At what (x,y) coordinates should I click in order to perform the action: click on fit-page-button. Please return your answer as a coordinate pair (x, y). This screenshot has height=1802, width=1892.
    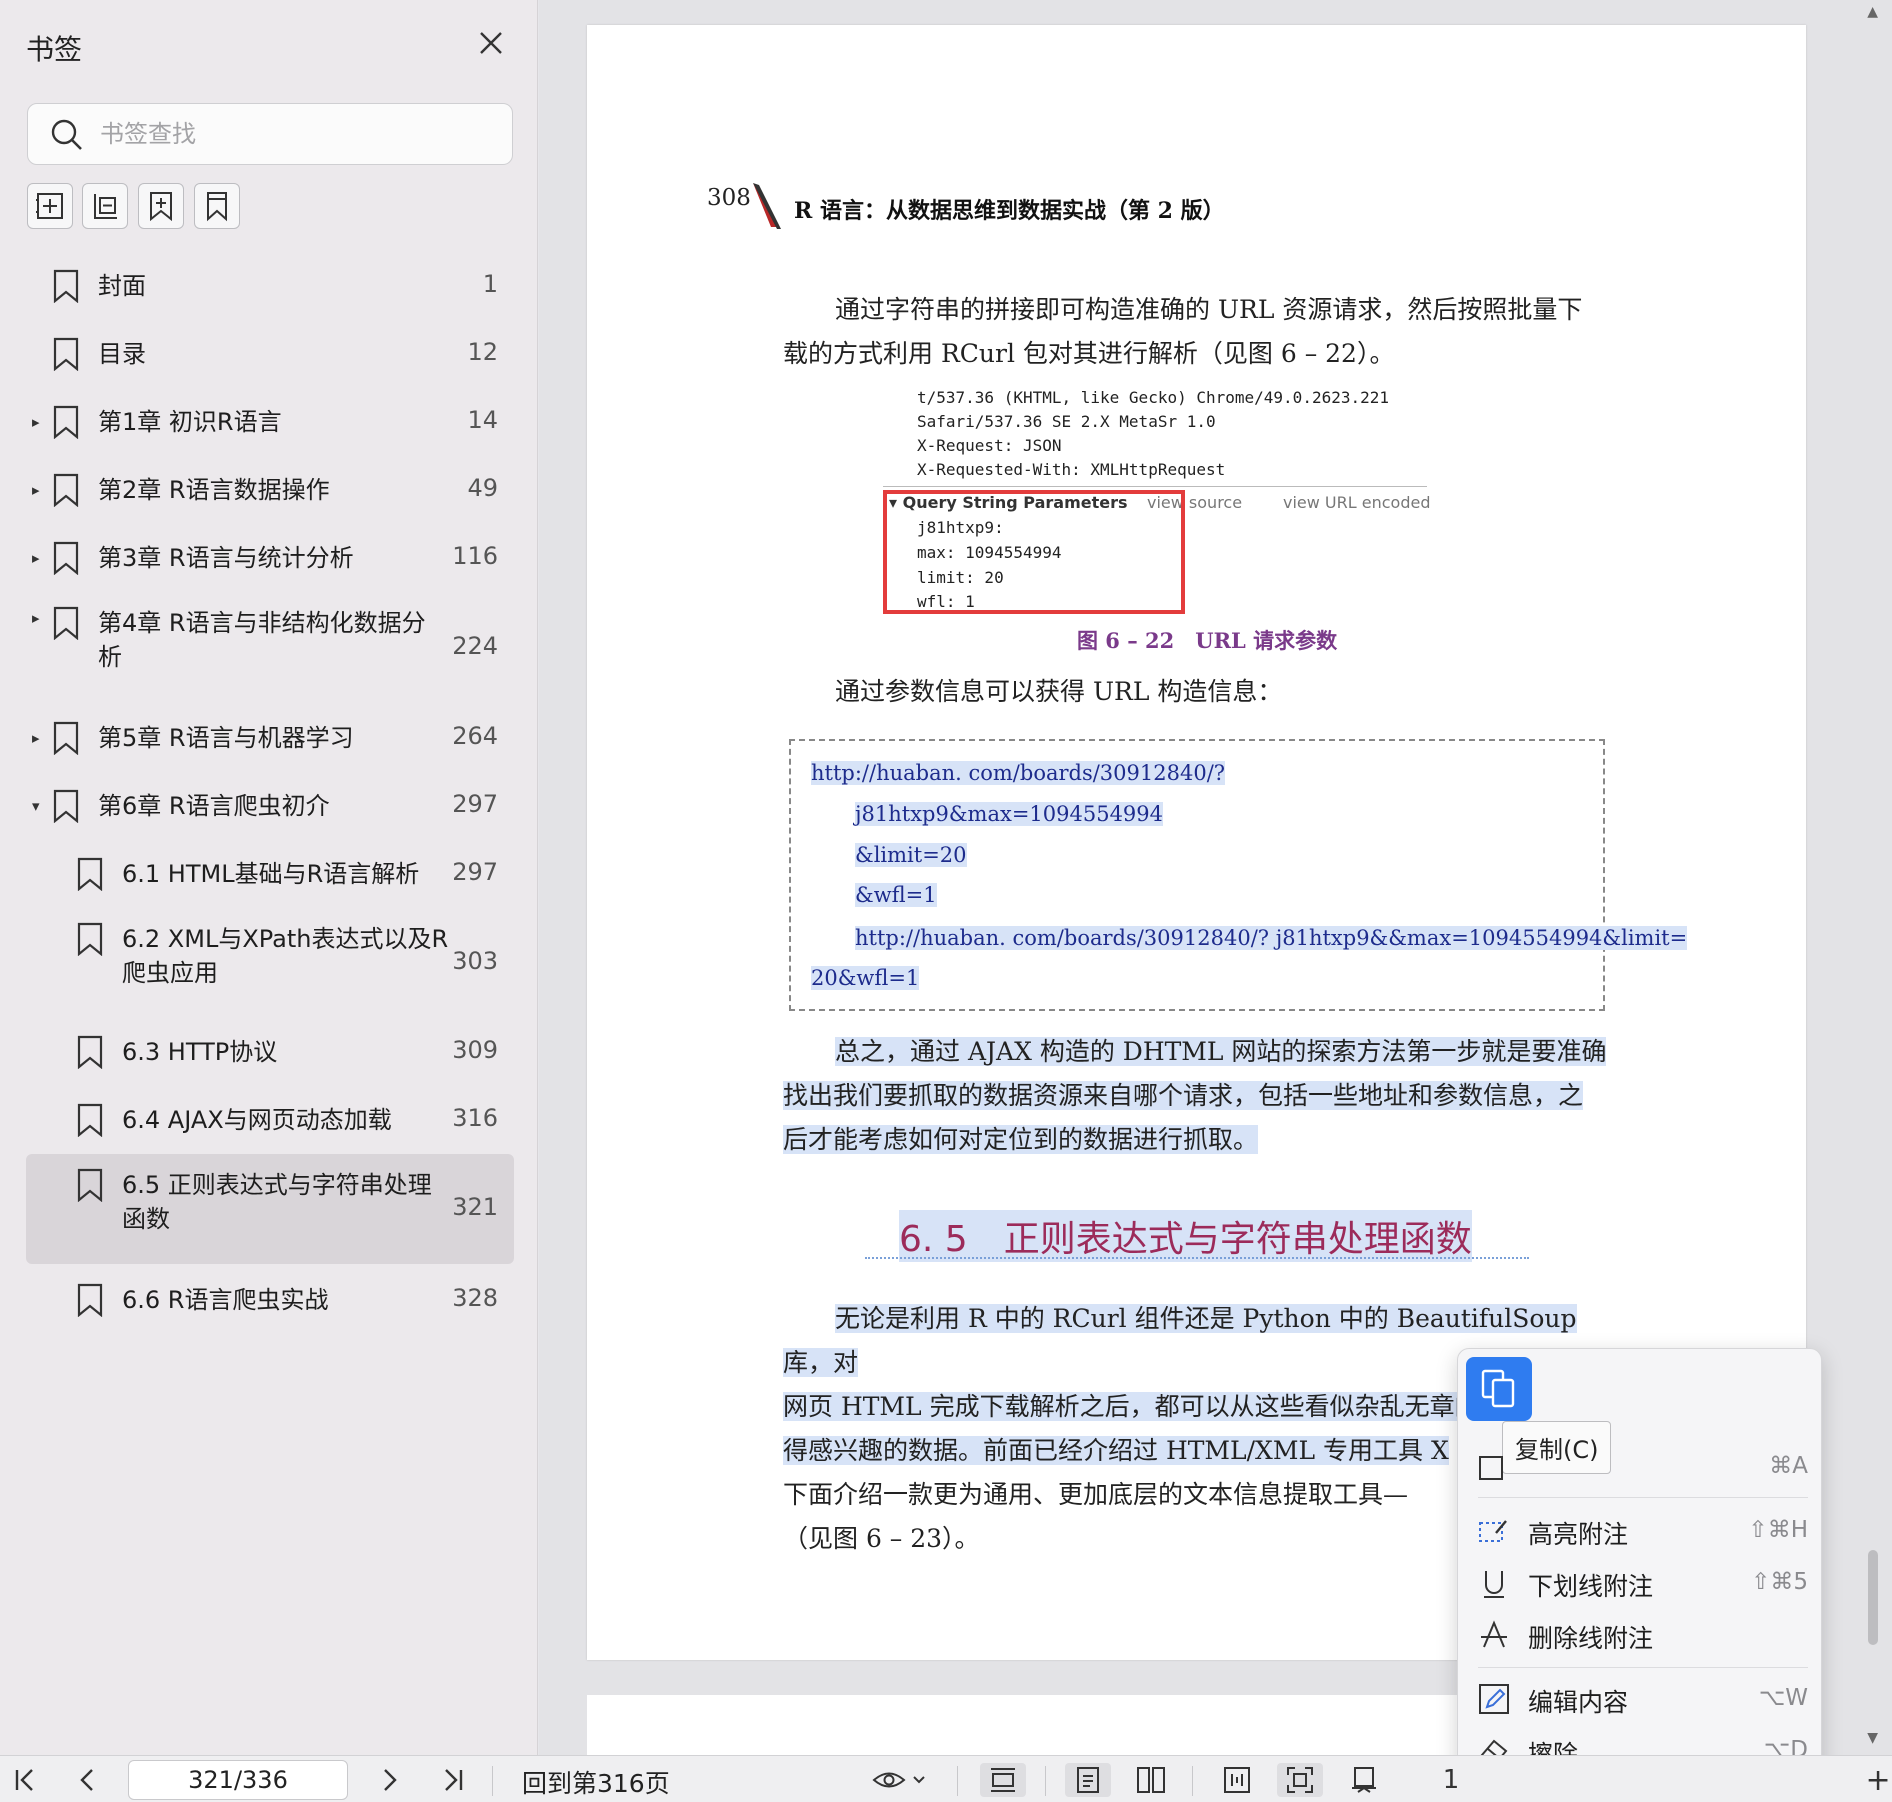
    Looking at the image, I should click on (1237, 1780).